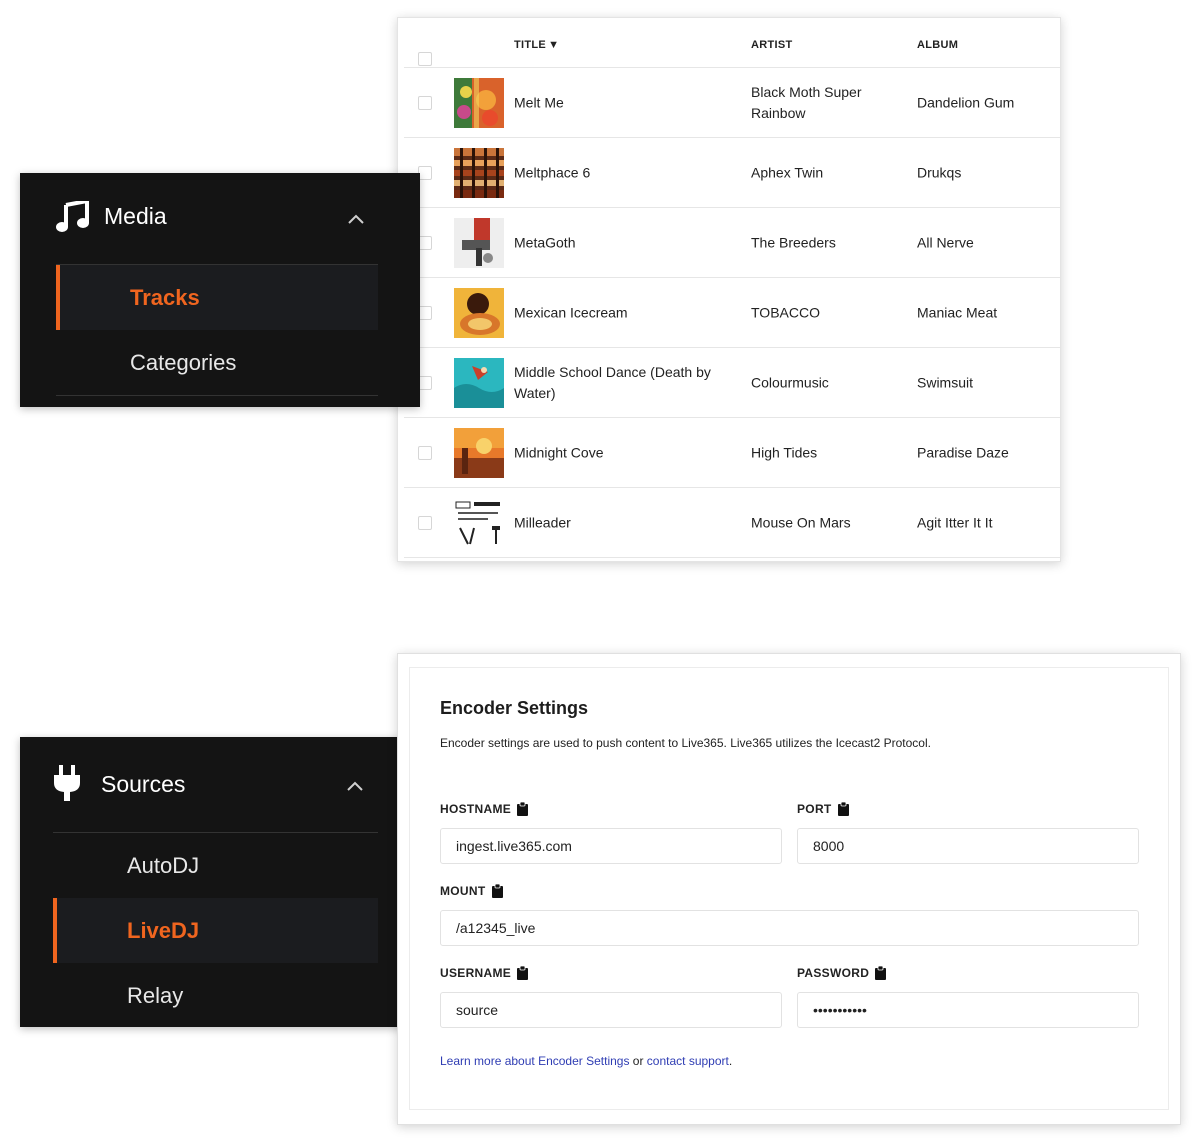 This screenshot has height=1146, width=1200. What do you see at coordinates (789, 928) in the screenshot?
I see `mount-field: /a12345_live` at bounding box center [789, 928].